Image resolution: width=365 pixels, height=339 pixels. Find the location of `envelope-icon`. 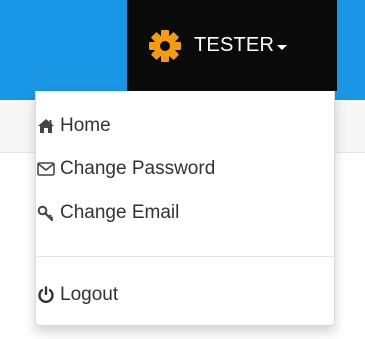

envelope-icon is located at coordinates (46, 169).